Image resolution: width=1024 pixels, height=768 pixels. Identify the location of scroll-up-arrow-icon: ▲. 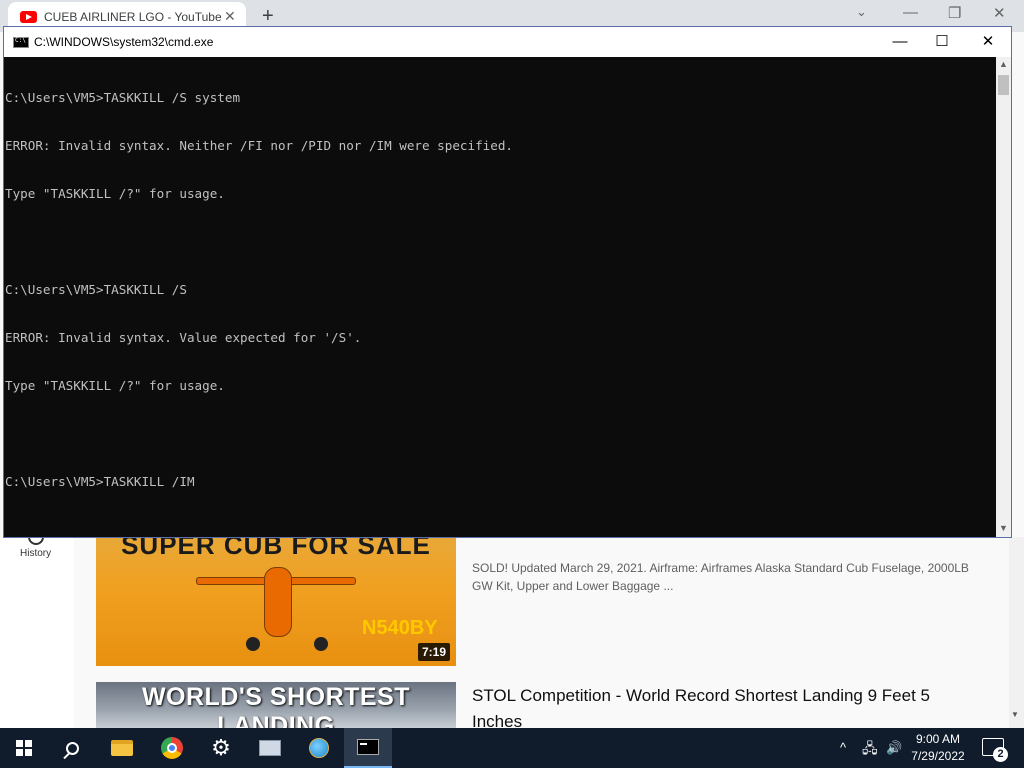
(1003, 64).